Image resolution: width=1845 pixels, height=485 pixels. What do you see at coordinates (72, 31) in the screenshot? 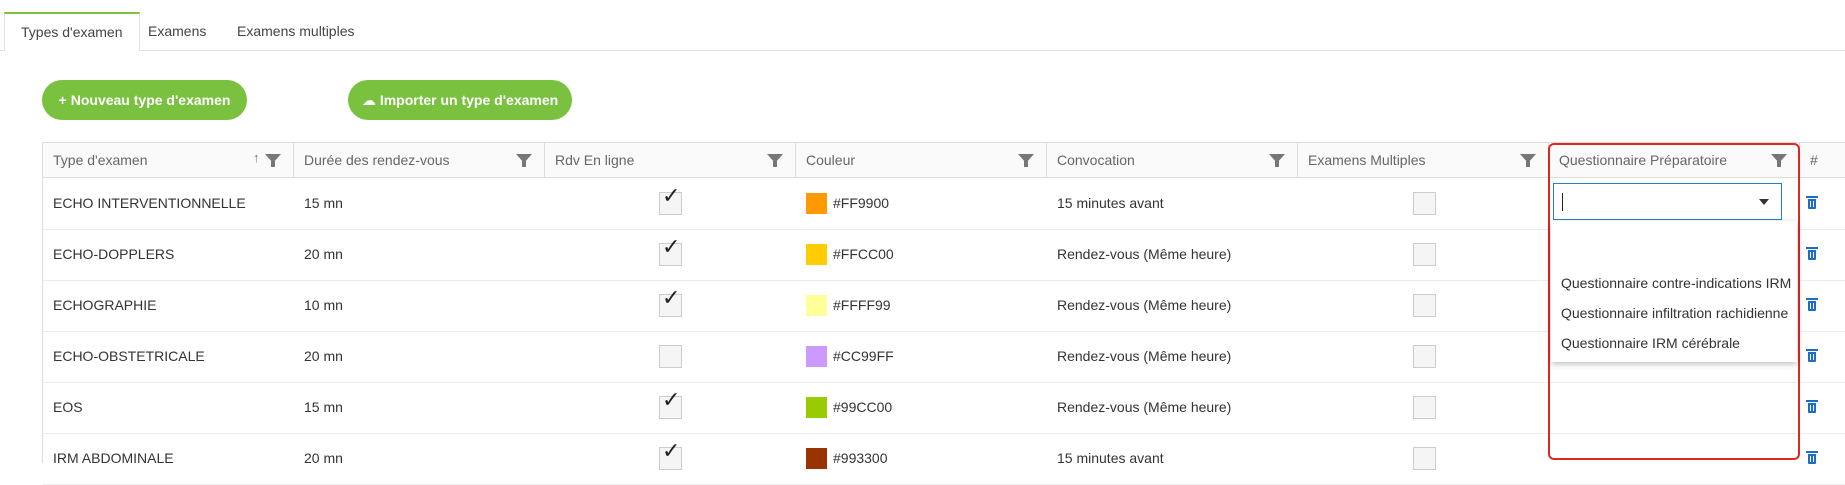
I see `tab-types-examen: Types d'examen` at bounding box center [72, 31].